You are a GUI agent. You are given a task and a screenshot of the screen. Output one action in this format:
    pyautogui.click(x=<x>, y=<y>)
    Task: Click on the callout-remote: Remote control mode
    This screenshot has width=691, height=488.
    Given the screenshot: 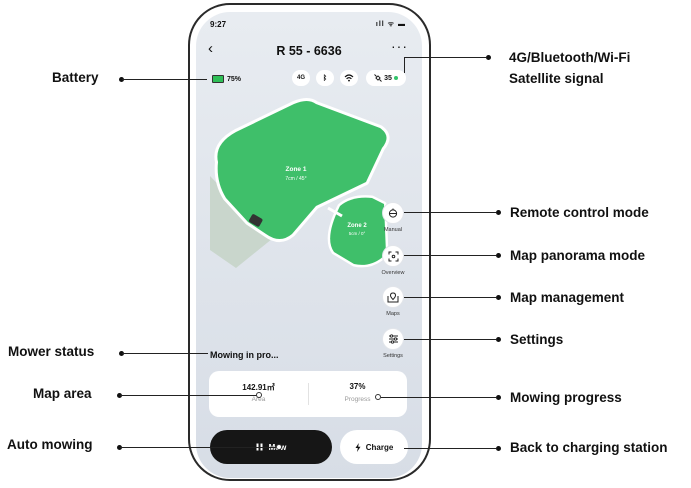 What is the action you would take?
    pyautogui.click(x=579, y=212)
    